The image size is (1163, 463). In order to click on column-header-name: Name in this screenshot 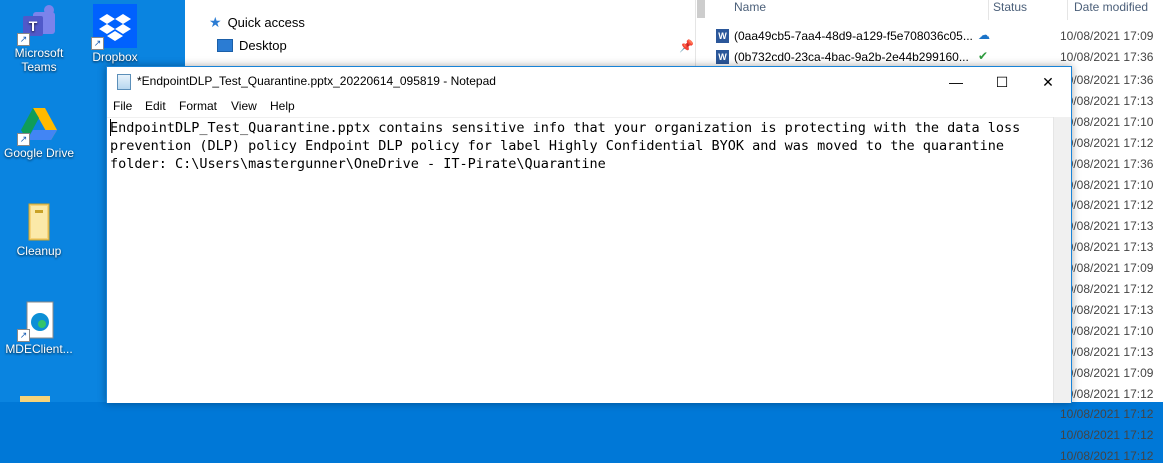, I will do `click(750, 9)`.